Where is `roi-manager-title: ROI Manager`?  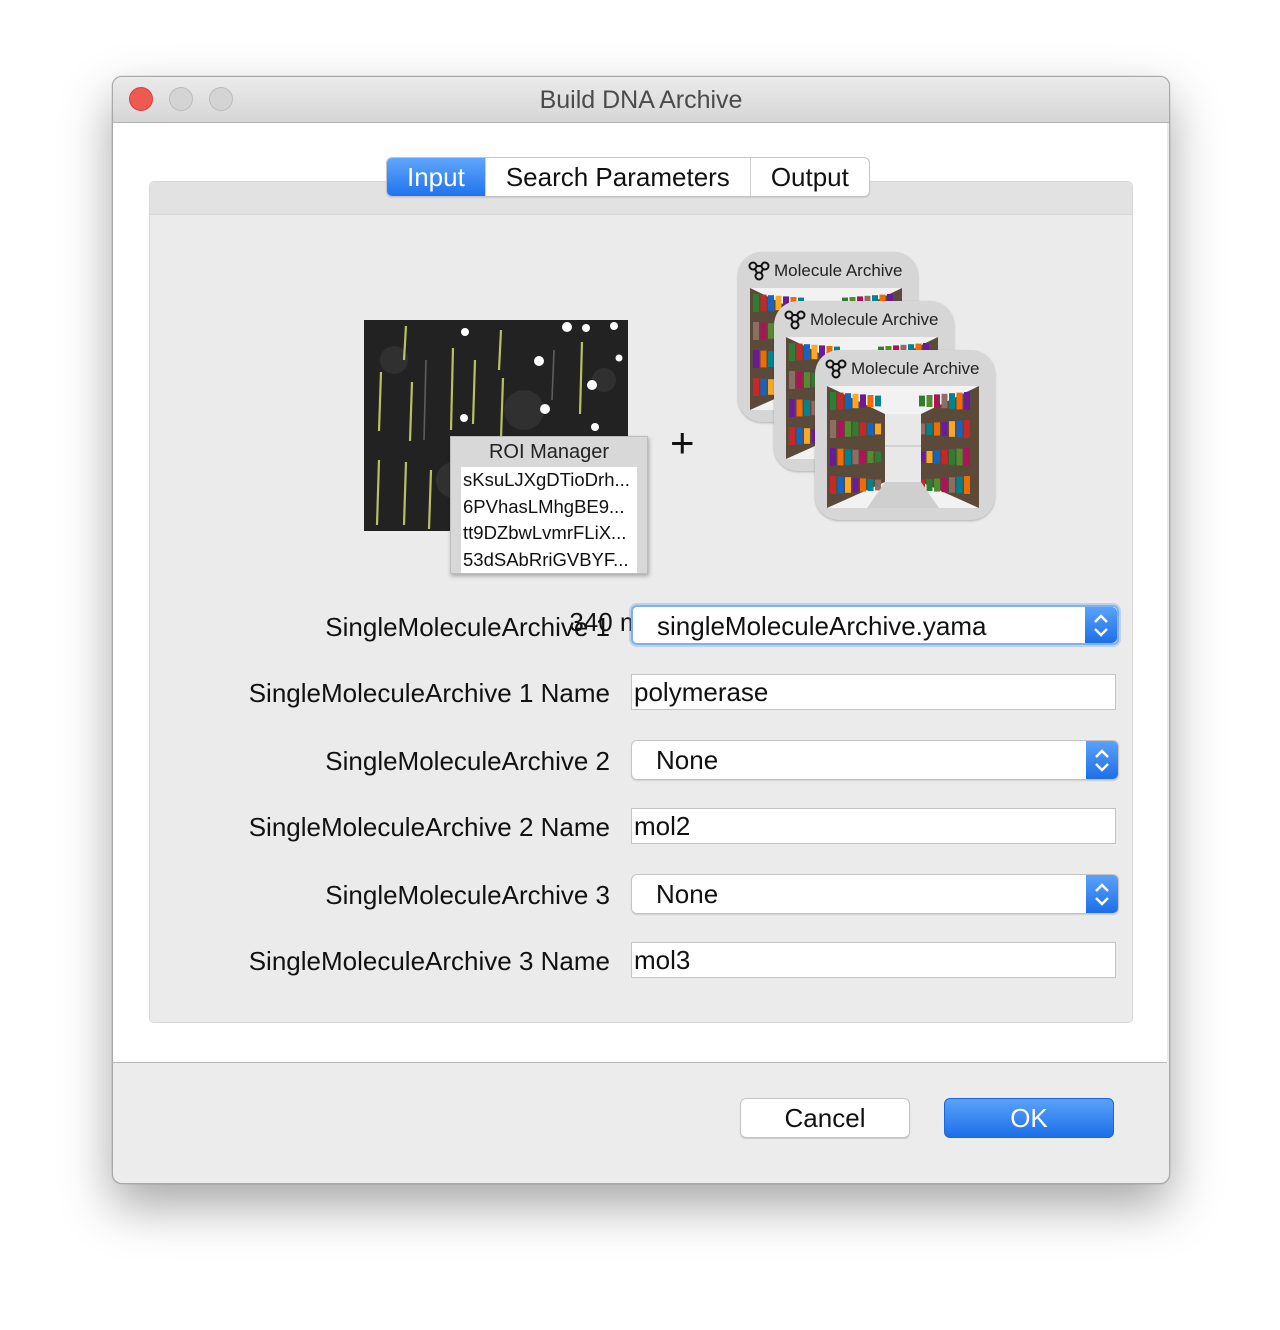
roi-manager-title: ROI Manager is located at coordinates (549, 452).